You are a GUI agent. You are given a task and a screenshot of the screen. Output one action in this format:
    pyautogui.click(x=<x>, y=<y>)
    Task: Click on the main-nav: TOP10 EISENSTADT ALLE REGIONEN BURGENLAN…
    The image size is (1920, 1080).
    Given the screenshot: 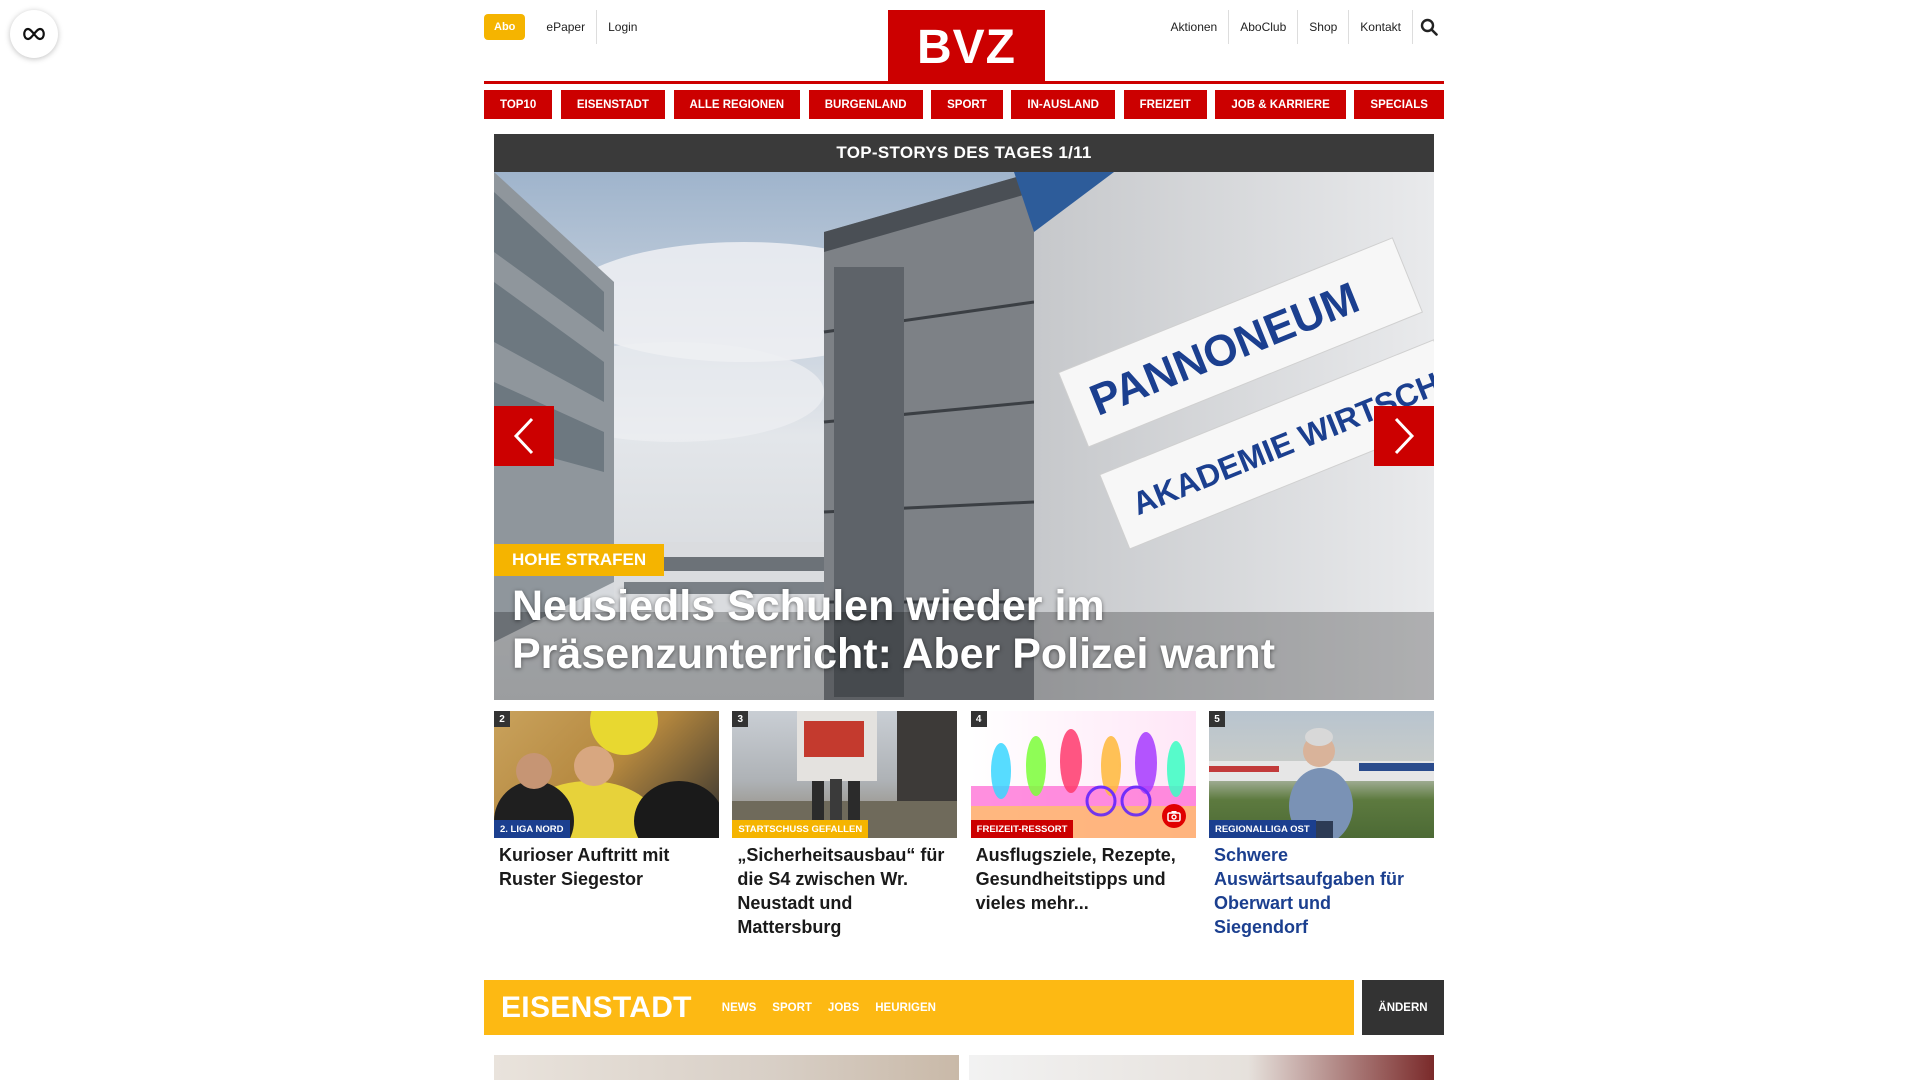 What is the action you would take?
    pyautogui.click(x=964, y=104)
    